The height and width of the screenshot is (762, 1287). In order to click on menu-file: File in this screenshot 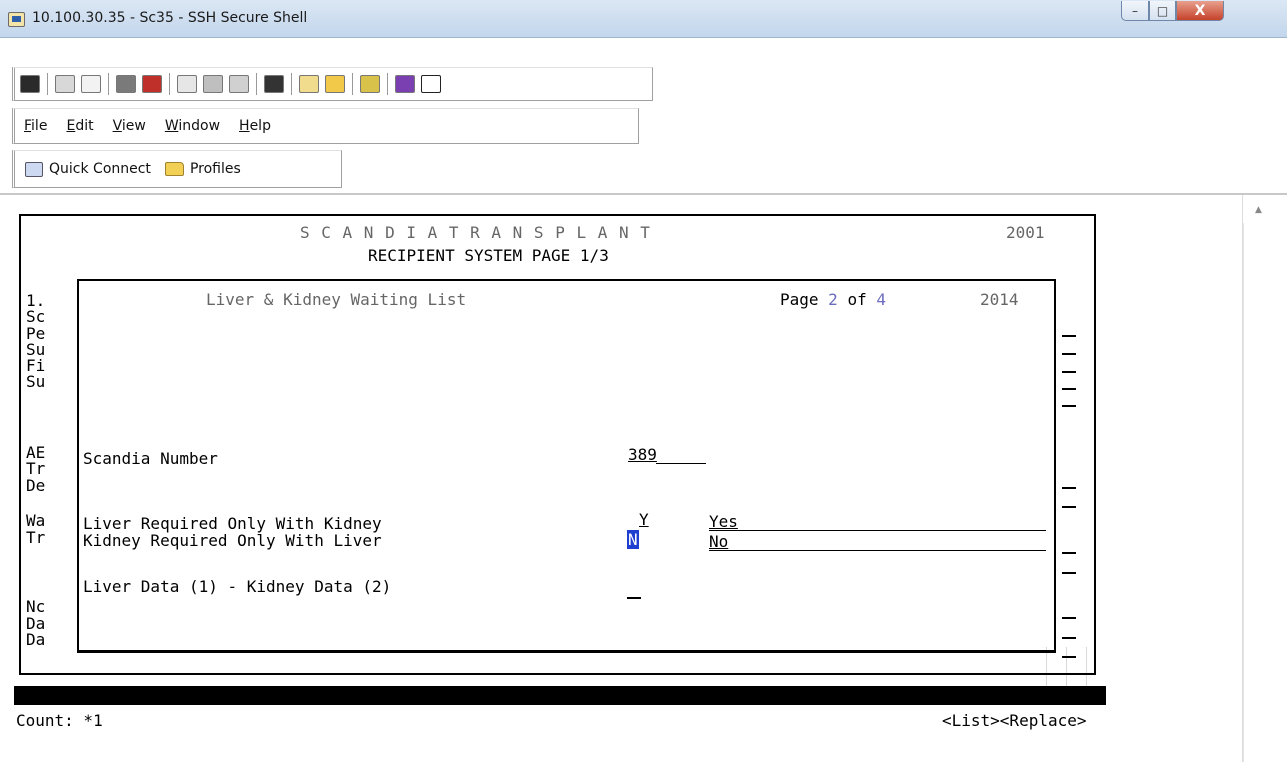, I will do `click(35, 126)`.